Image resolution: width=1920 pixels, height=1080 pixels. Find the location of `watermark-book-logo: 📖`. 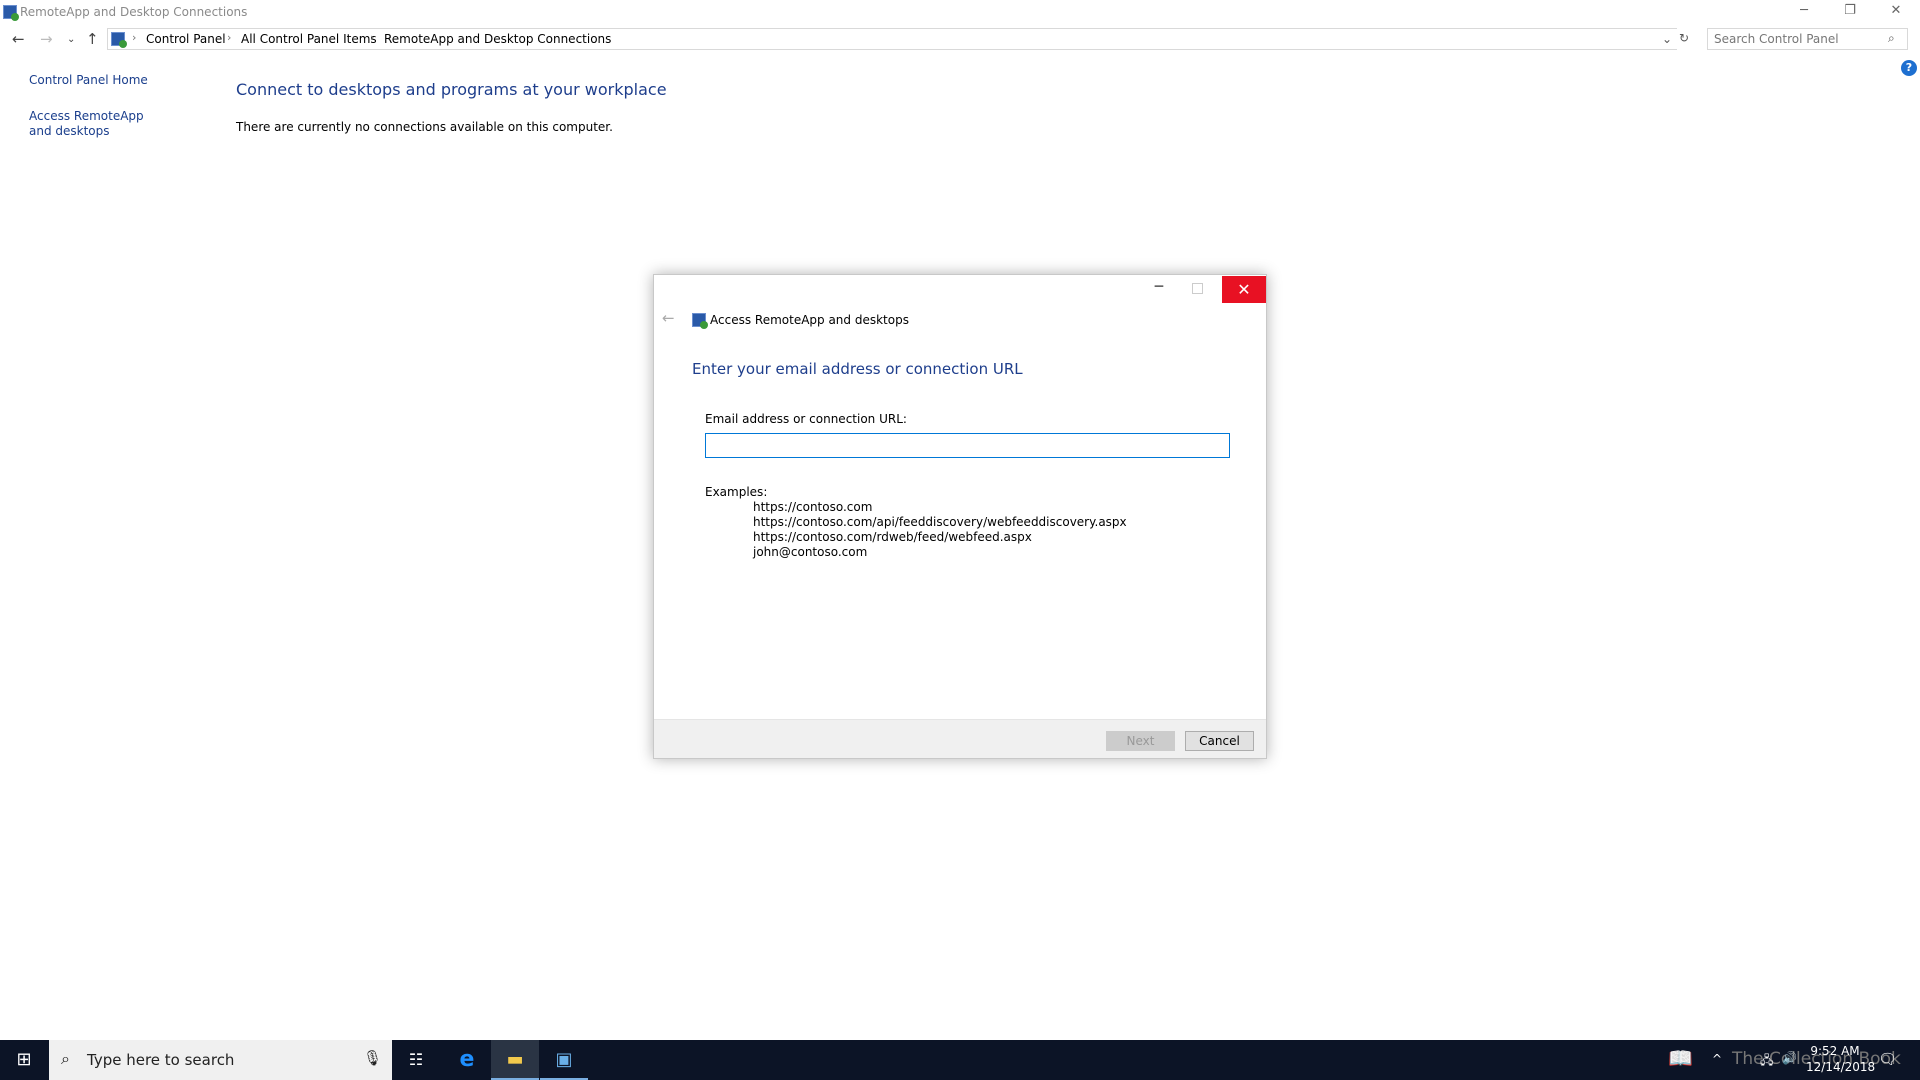

watermark-book-logo: 📖 is located at coordinates (1680, 1058).